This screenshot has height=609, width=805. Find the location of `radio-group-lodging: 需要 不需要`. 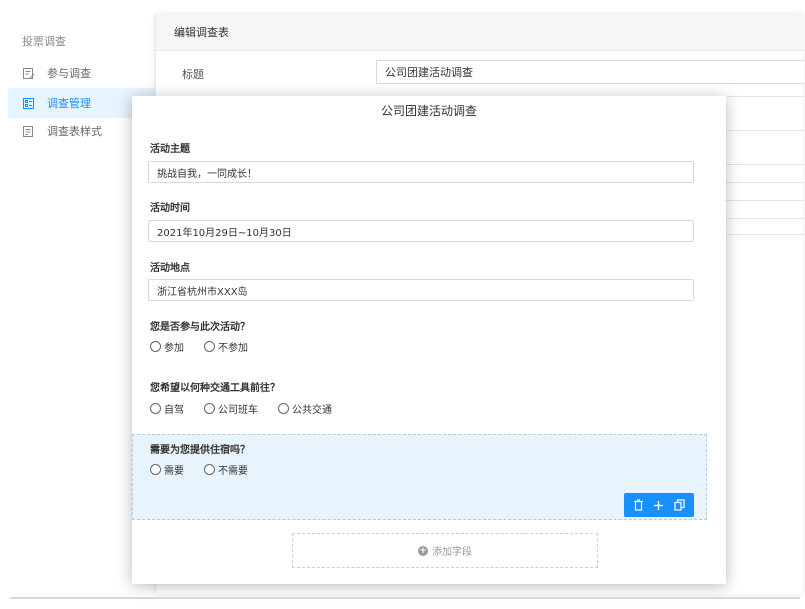

radio-group-lodging: 需要 不需要 is located at coordinates (209, 469).